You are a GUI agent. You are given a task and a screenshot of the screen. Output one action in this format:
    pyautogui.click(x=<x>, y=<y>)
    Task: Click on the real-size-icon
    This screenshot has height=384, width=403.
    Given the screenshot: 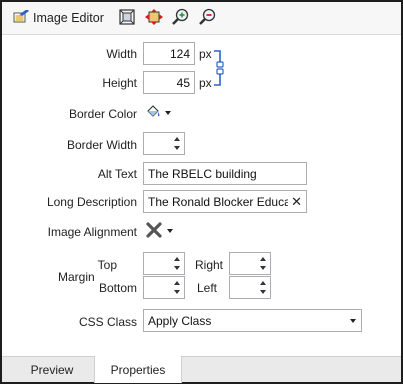 What is the action you would take?
    pyautogui.click(x=153, y=18)
    